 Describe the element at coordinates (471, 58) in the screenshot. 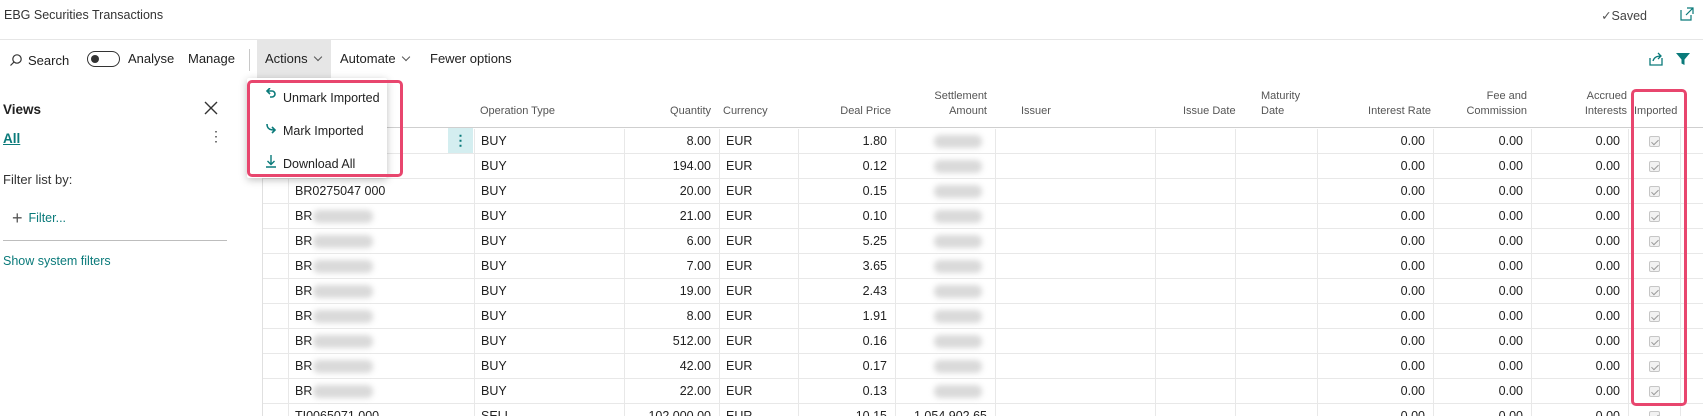

I see `fewer-options-button: Fewer options` at that location.